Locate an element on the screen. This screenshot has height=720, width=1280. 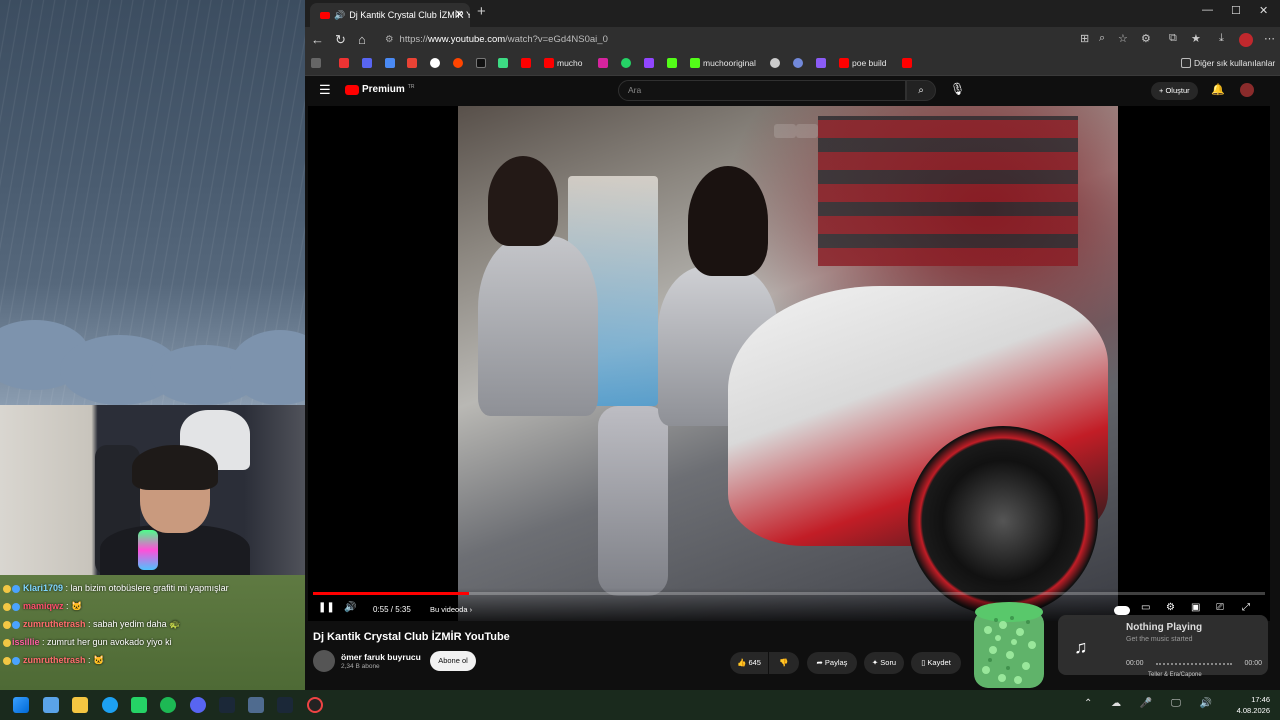
back-button: ← is located at coordinates (317, 39).